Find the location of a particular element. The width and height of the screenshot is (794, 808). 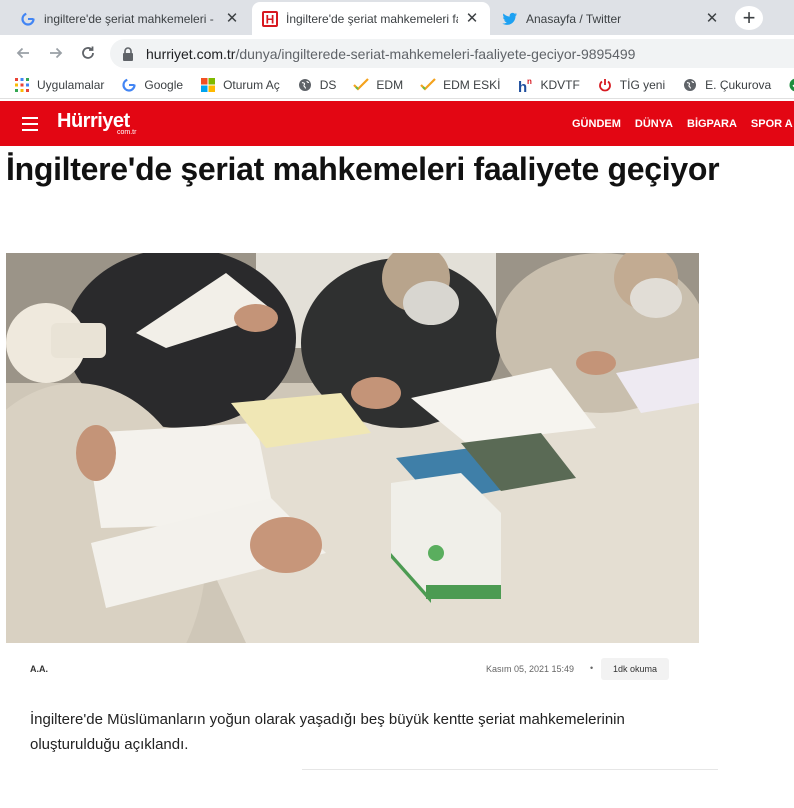

nav-item-dunya: DÜNYA is located at coordinates (654, 124).